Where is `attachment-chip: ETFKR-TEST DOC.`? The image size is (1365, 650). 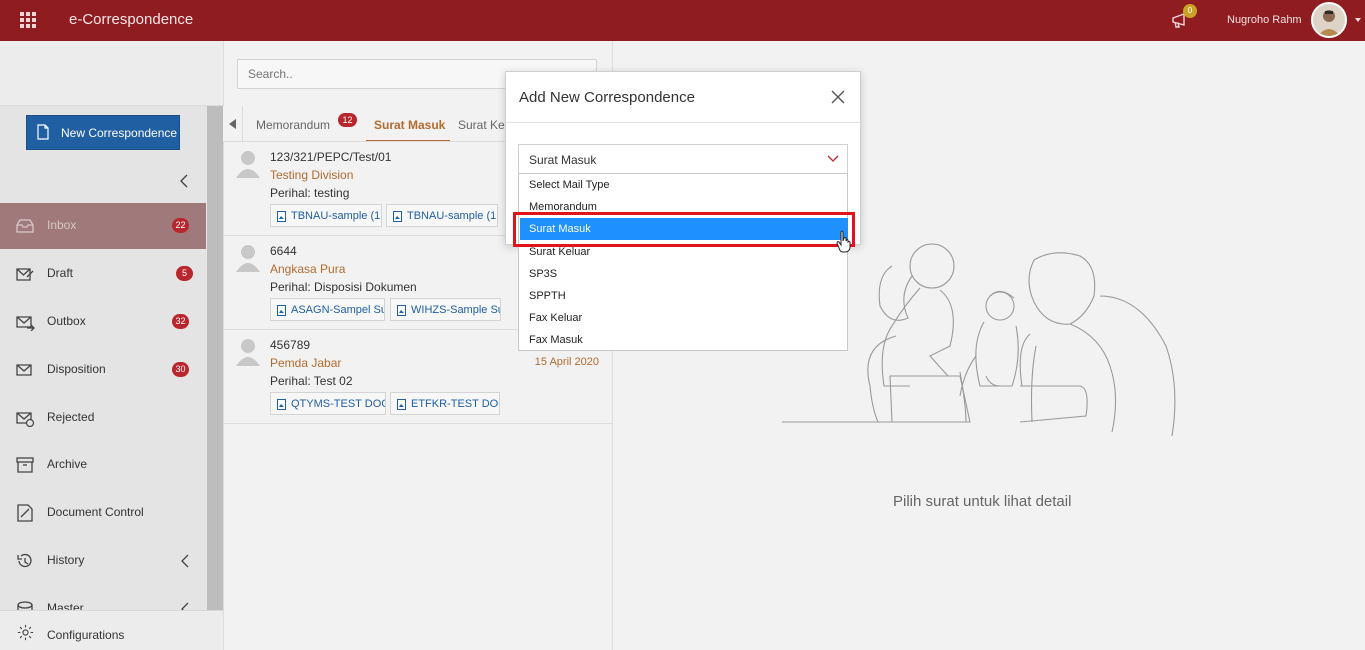 attachment-chip: ETFKR-TEST DOC. is located at coordinates (445, 403).